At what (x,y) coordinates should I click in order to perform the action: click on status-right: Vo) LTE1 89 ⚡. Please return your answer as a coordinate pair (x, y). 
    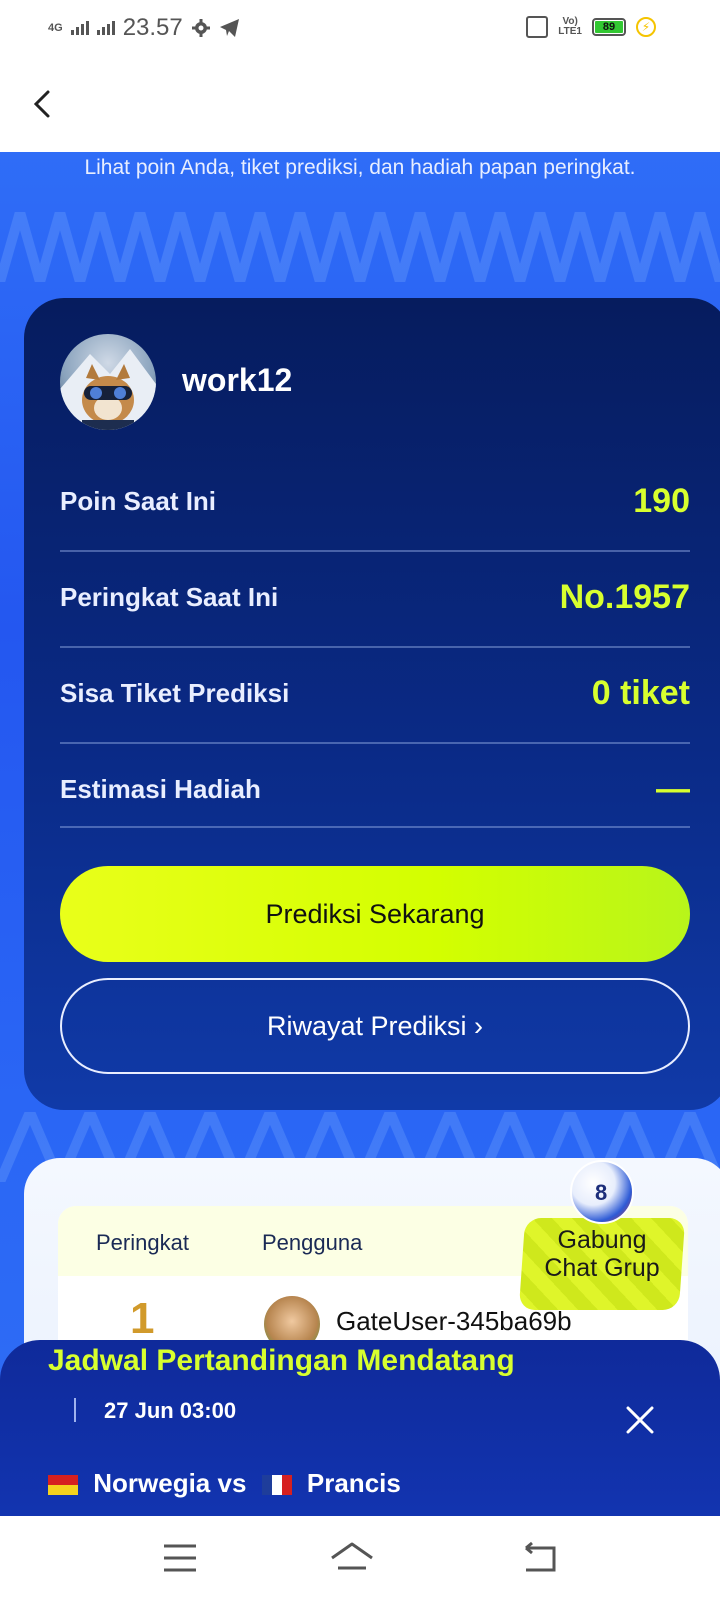
    Looking at the image, I should click on (591, 27).